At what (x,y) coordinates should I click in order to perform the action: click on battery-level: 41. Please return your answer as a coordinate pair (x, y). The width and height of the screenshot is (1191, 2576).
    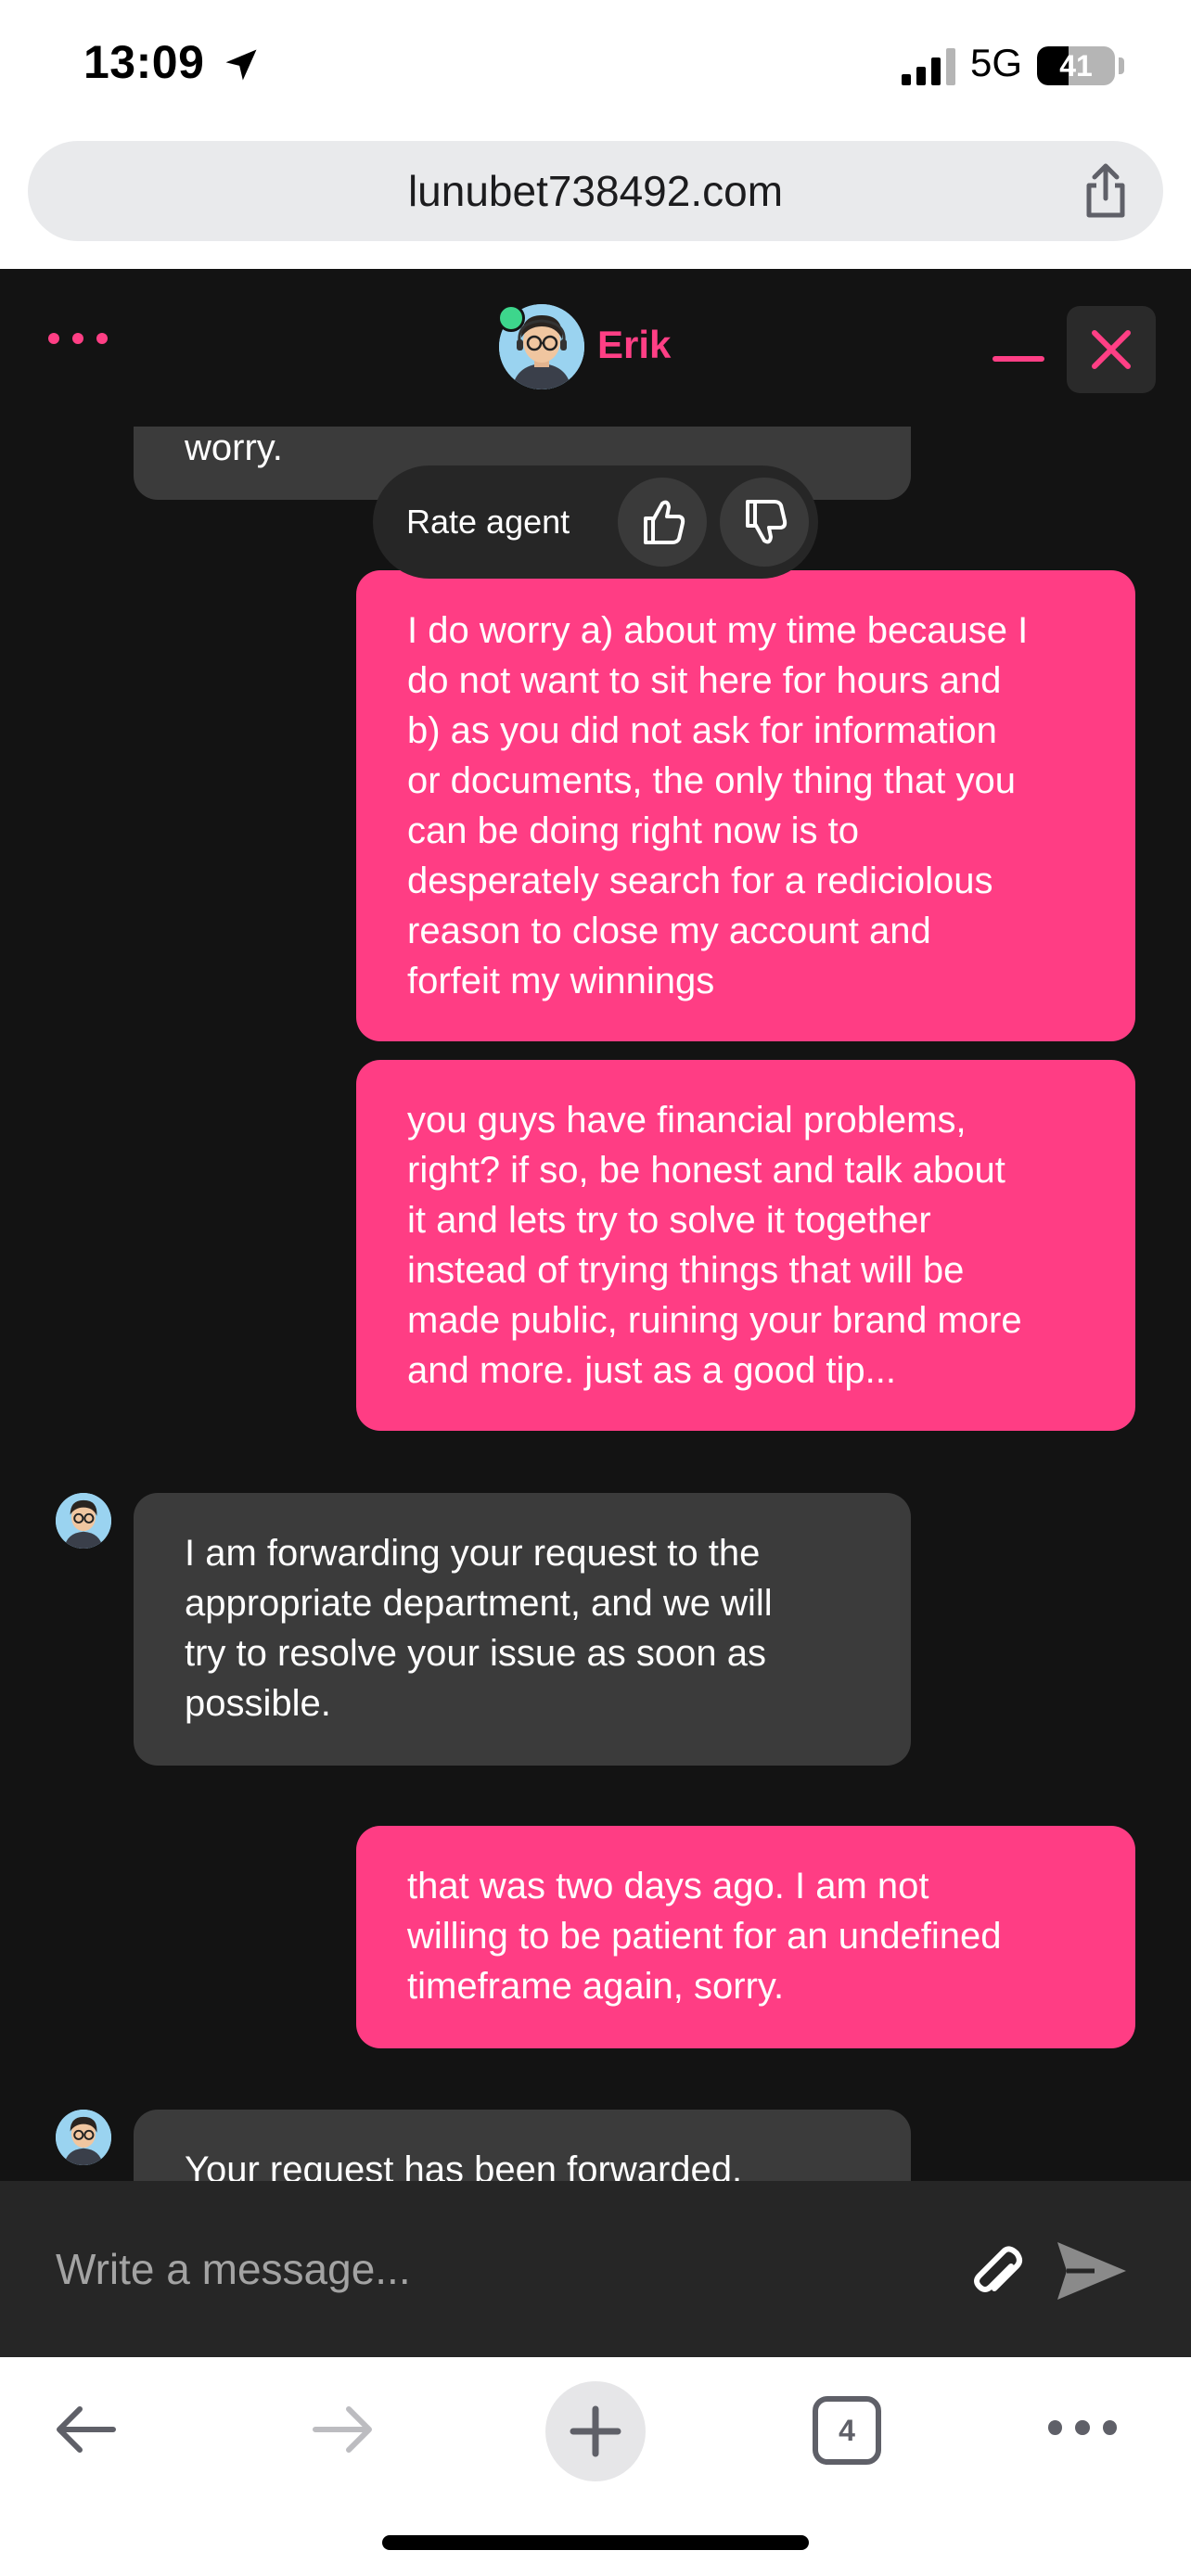
    Looking at the image, I should click on (1076, 66).